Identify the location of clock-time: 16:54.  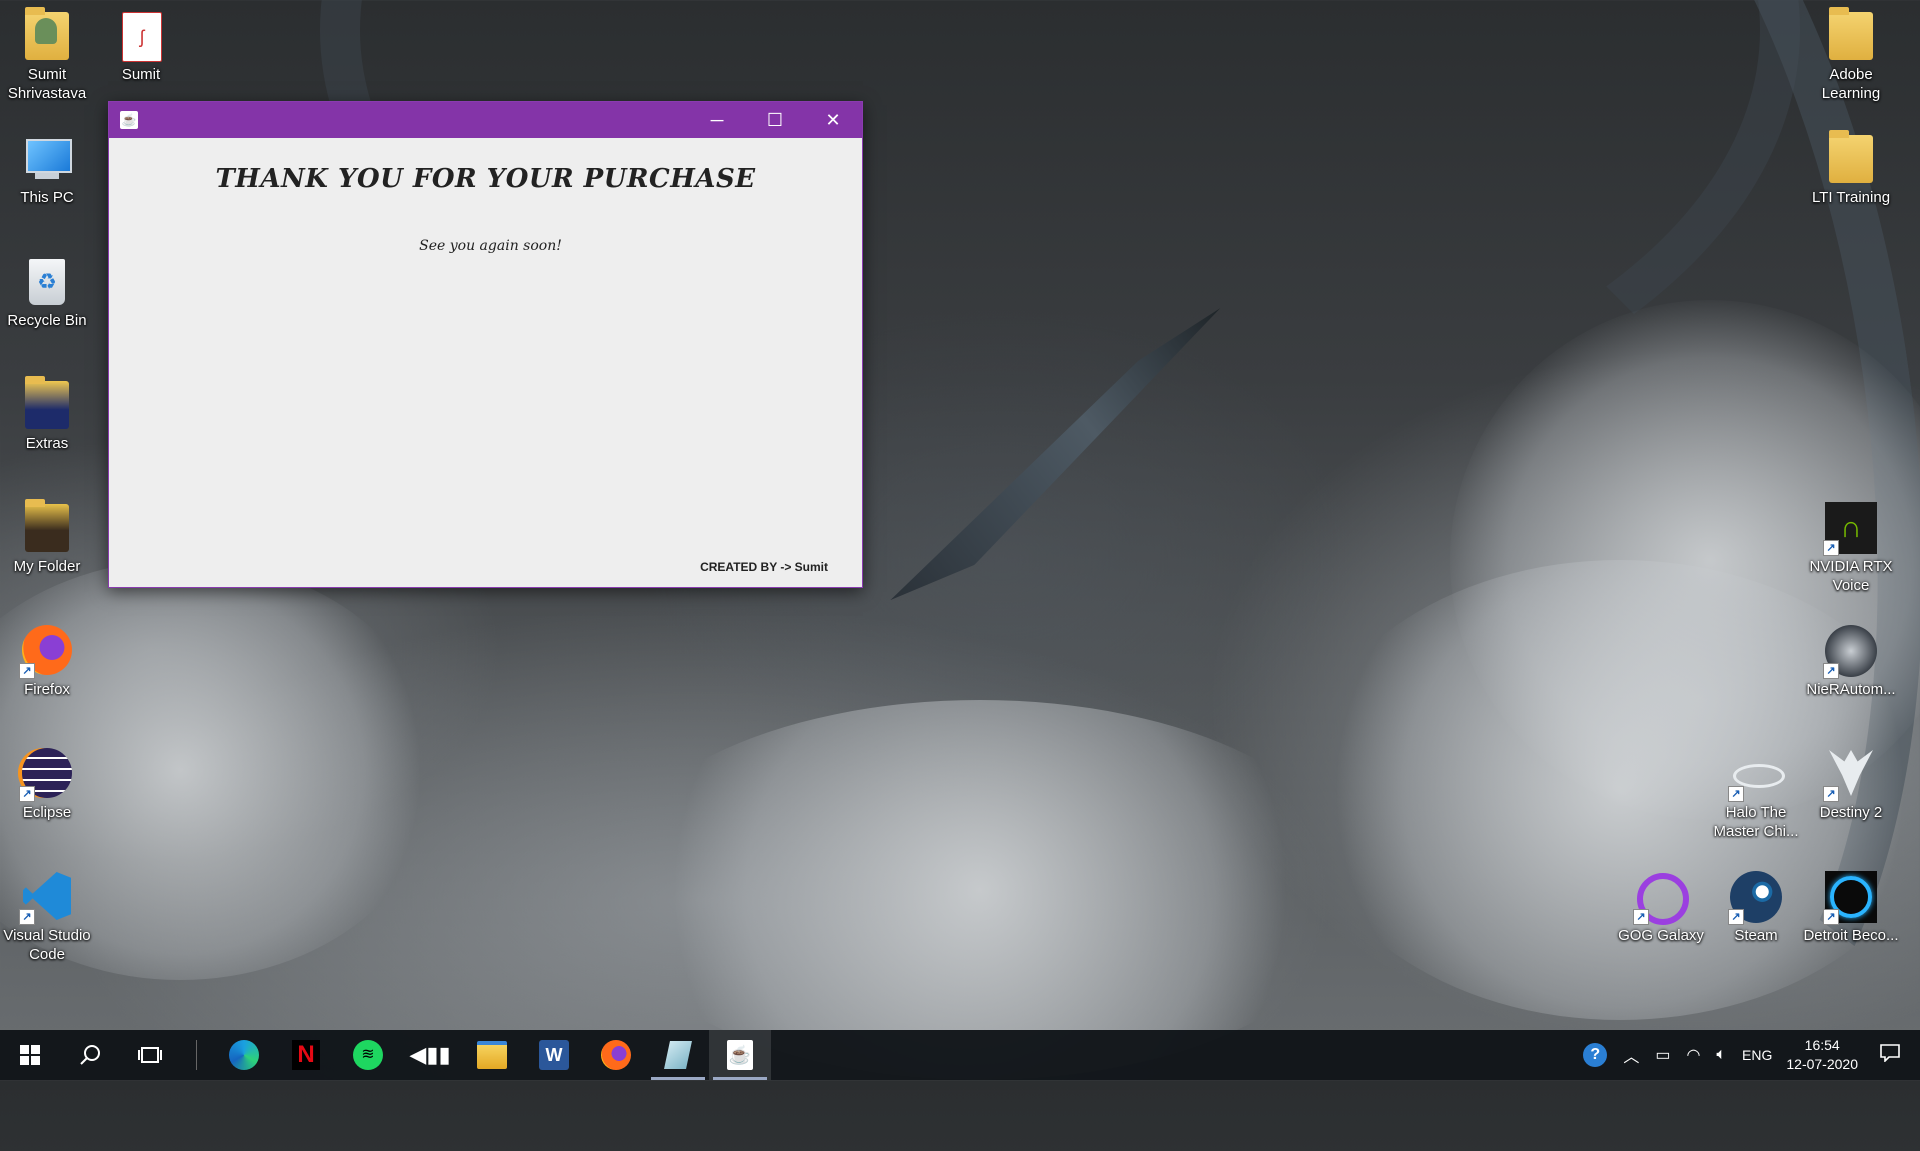
(1822, 1045).